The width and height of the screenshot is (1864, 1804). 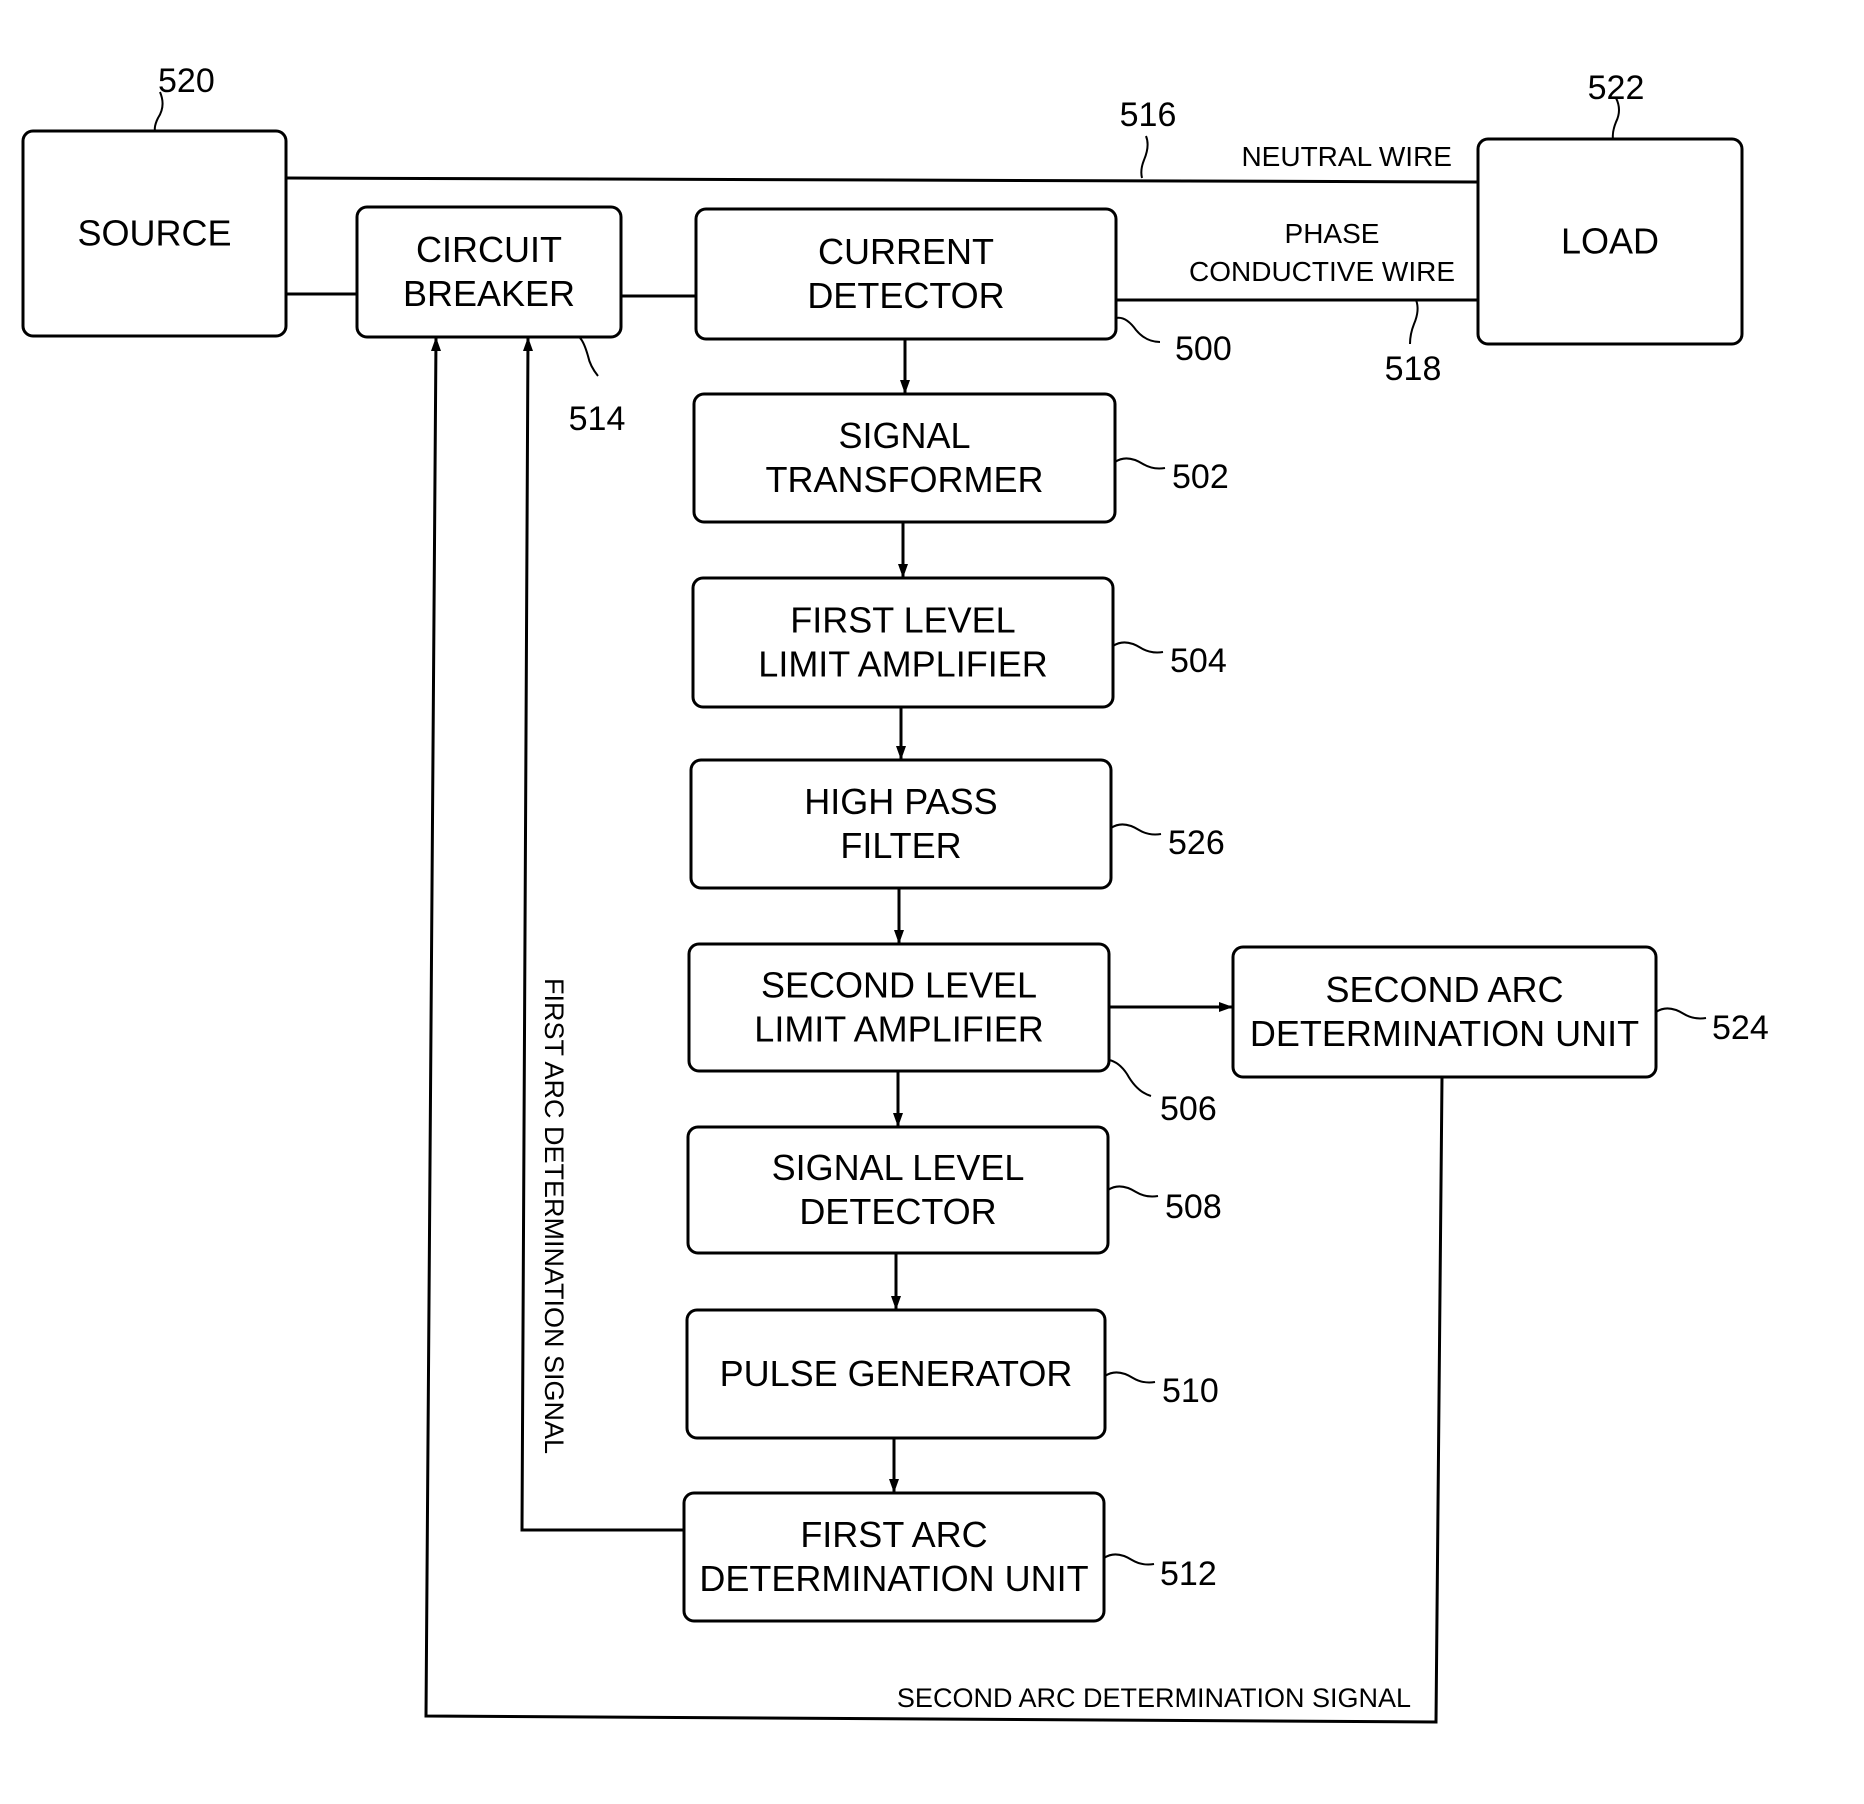 I want to click on block-label: PULSE GENERATOR, so click(x=896, y=1373).